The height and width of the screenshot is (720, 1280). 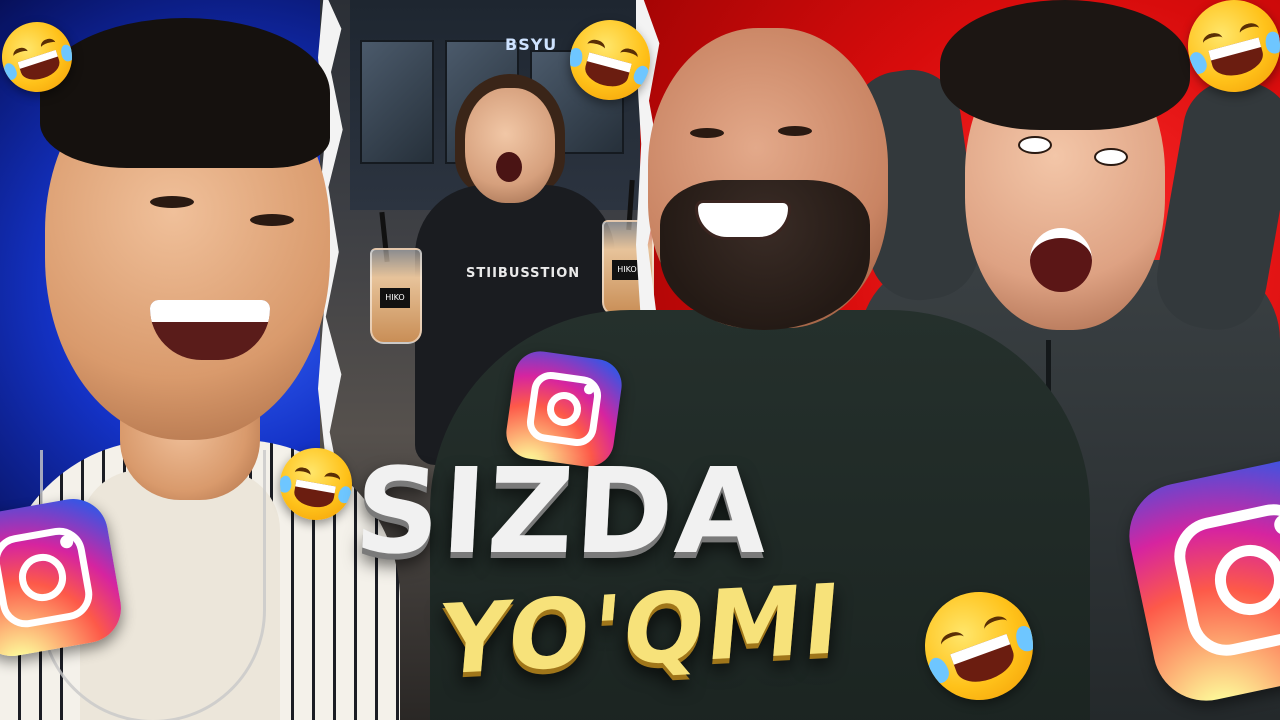 I want to click on building-window, so click(x=397, y=102).